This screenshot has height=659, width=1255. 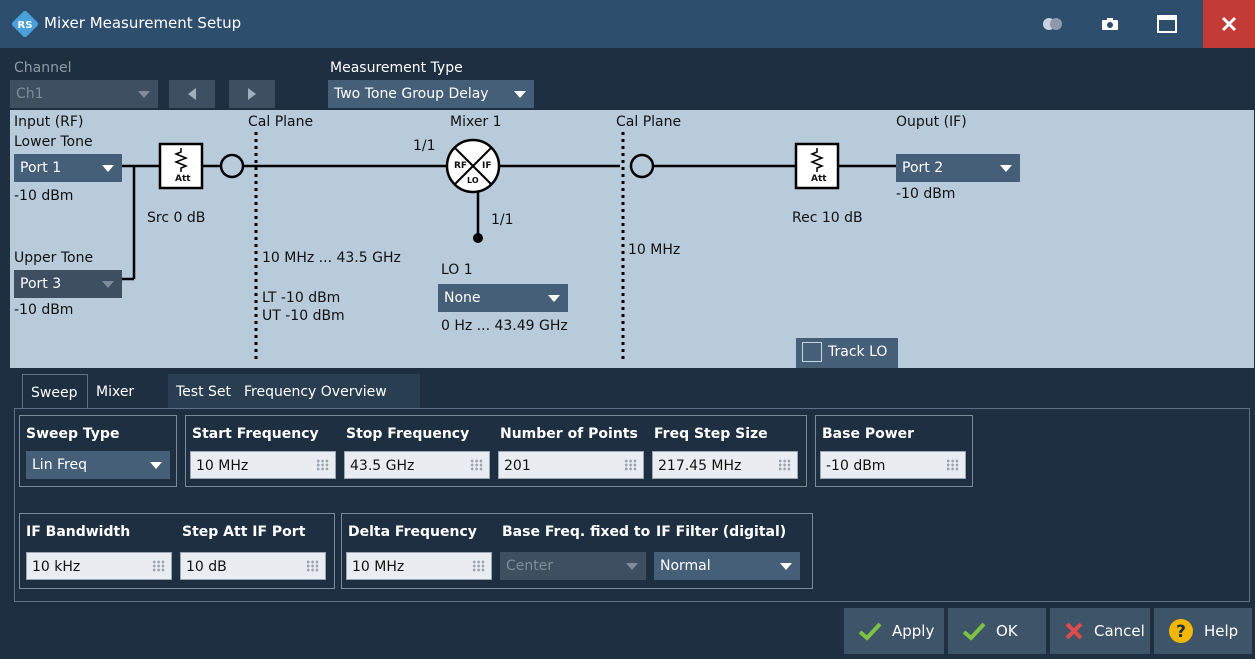 I want to click on base-fixed-label: Base Freq. fixed to, so click(x=576, y=532).